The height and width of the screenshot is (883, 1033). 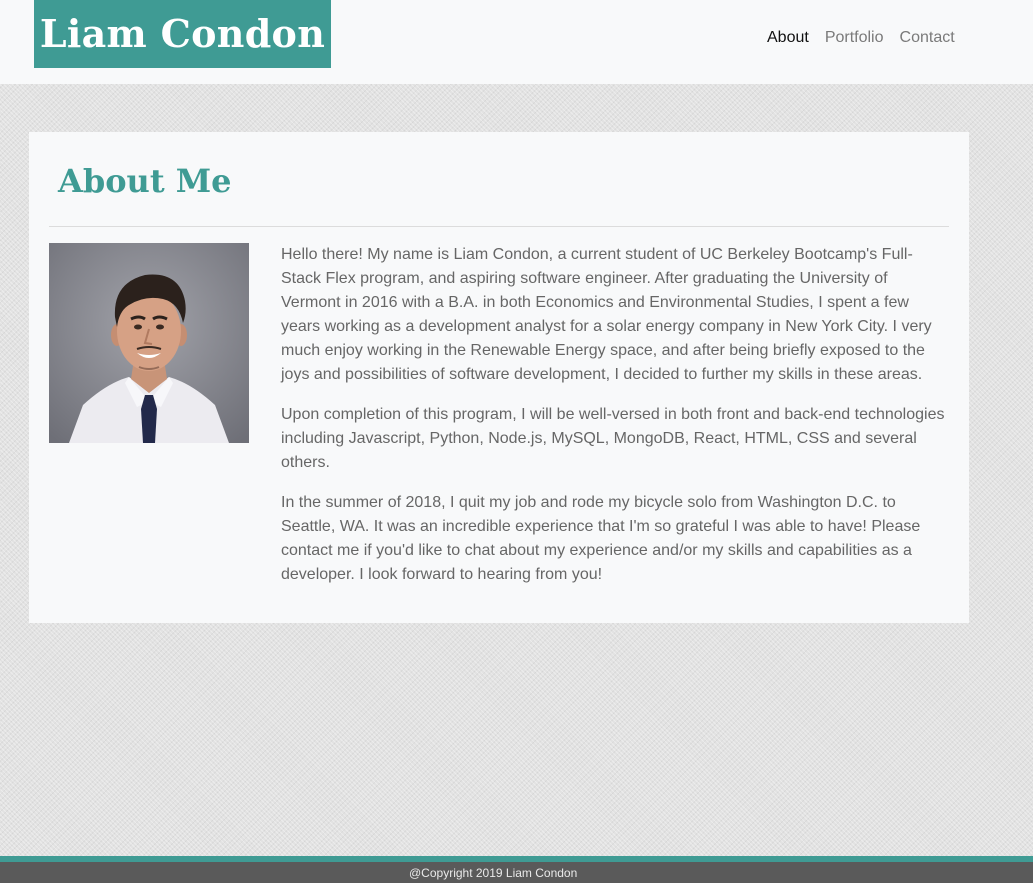 What do you see at coordinates (493, 873) in the screenshot?
I see `copyright-text: @Copyright 2019 Liam Condon` at bounding box center [493, 873].